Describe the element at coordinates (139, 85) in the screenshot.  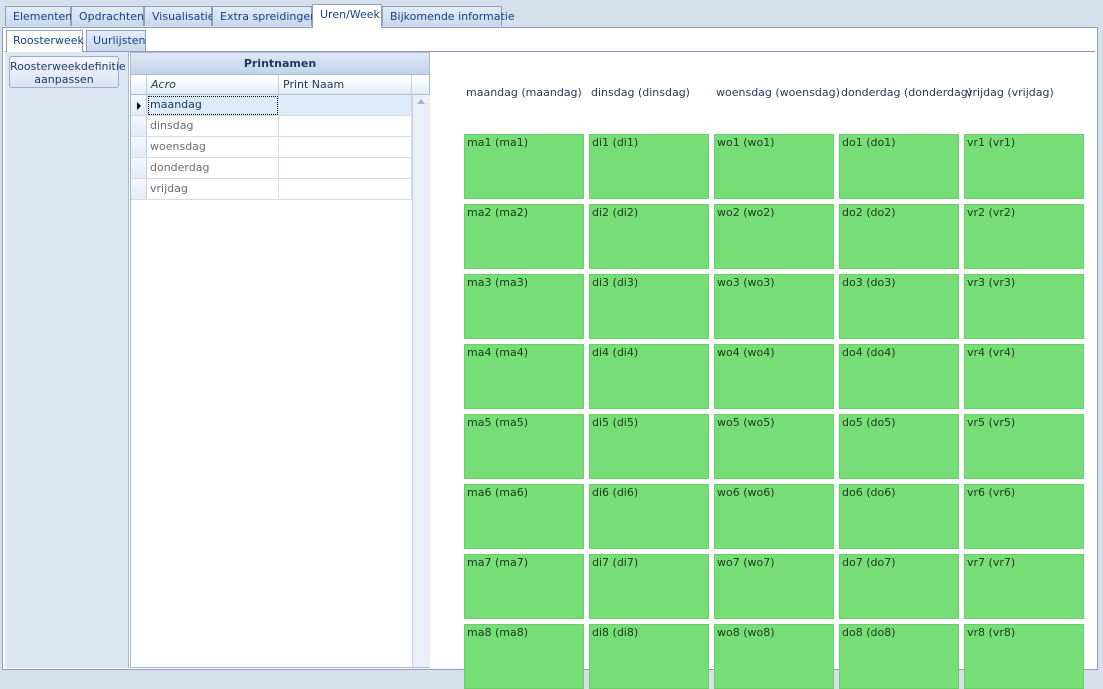
I see `row-indicator-header` at that location.